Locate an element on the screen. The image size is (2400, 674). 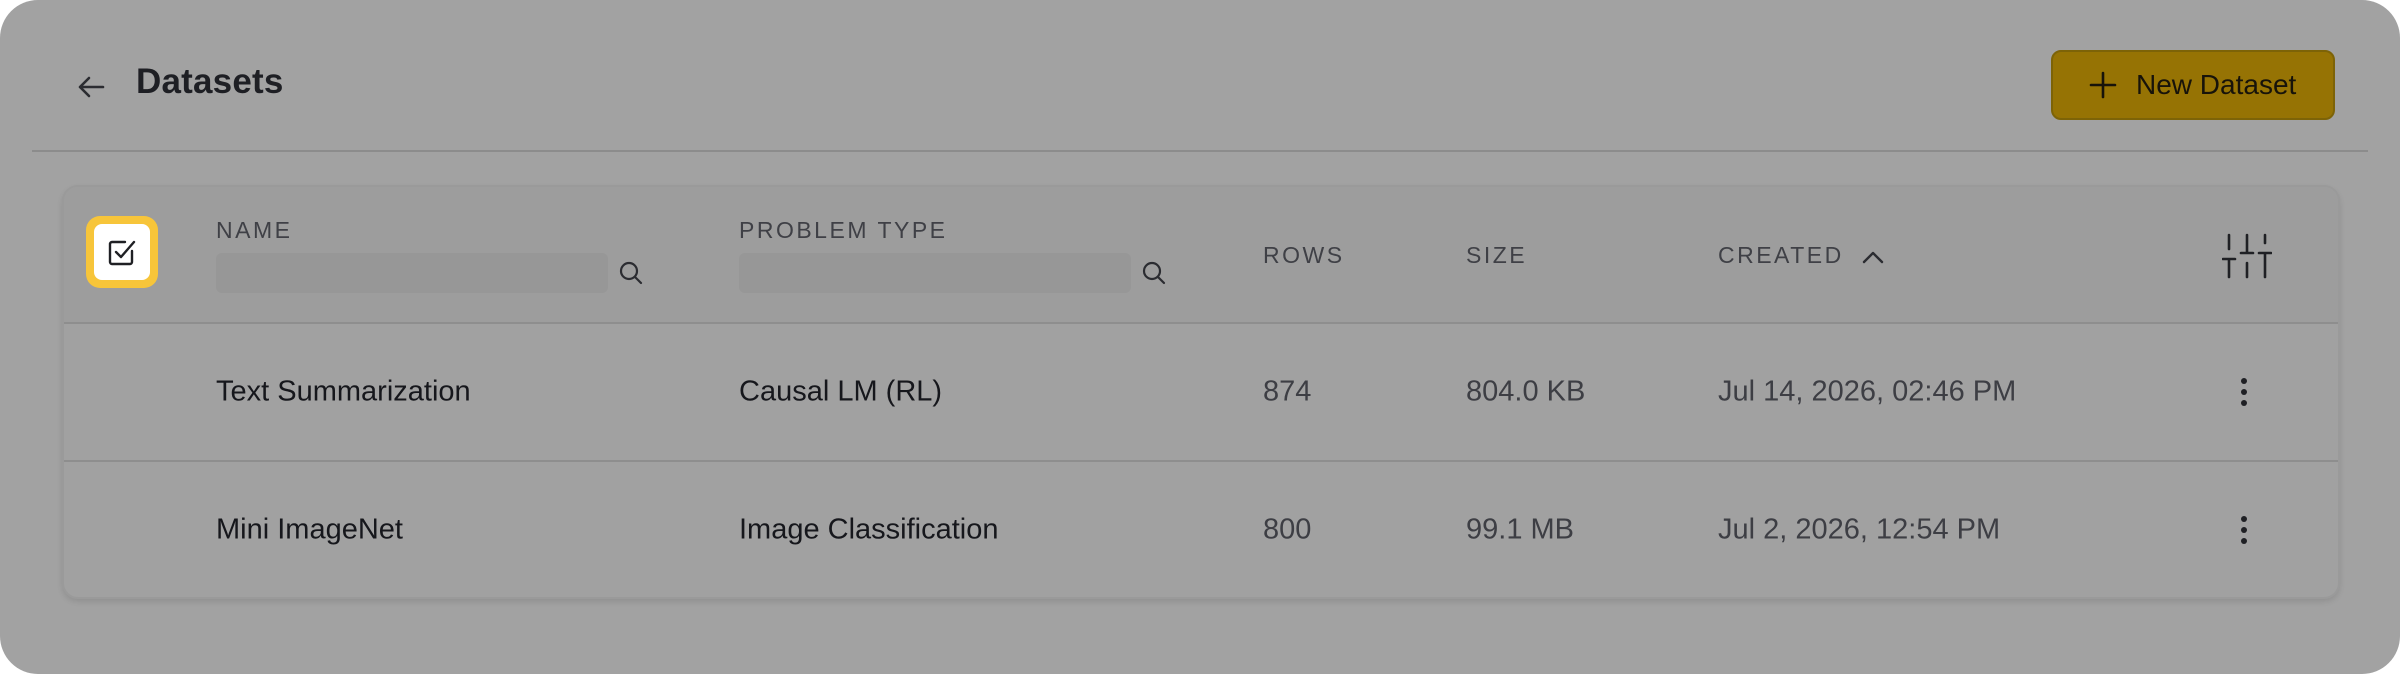
dataset-rows: 800 is located at coordinates (1287, 529).